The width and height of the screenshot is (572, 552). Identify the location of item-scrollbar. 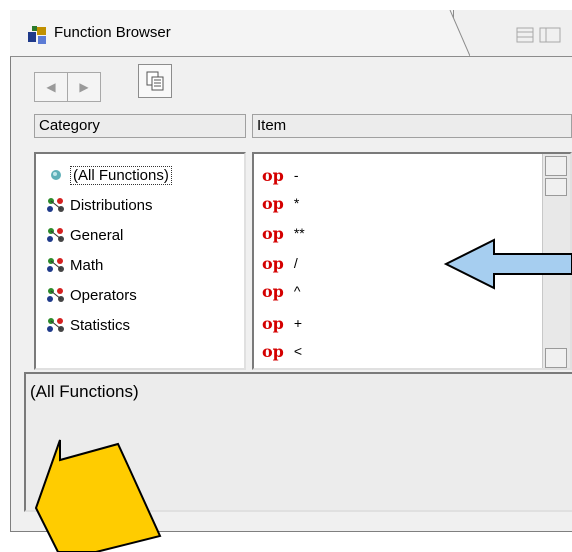
(556, 261).